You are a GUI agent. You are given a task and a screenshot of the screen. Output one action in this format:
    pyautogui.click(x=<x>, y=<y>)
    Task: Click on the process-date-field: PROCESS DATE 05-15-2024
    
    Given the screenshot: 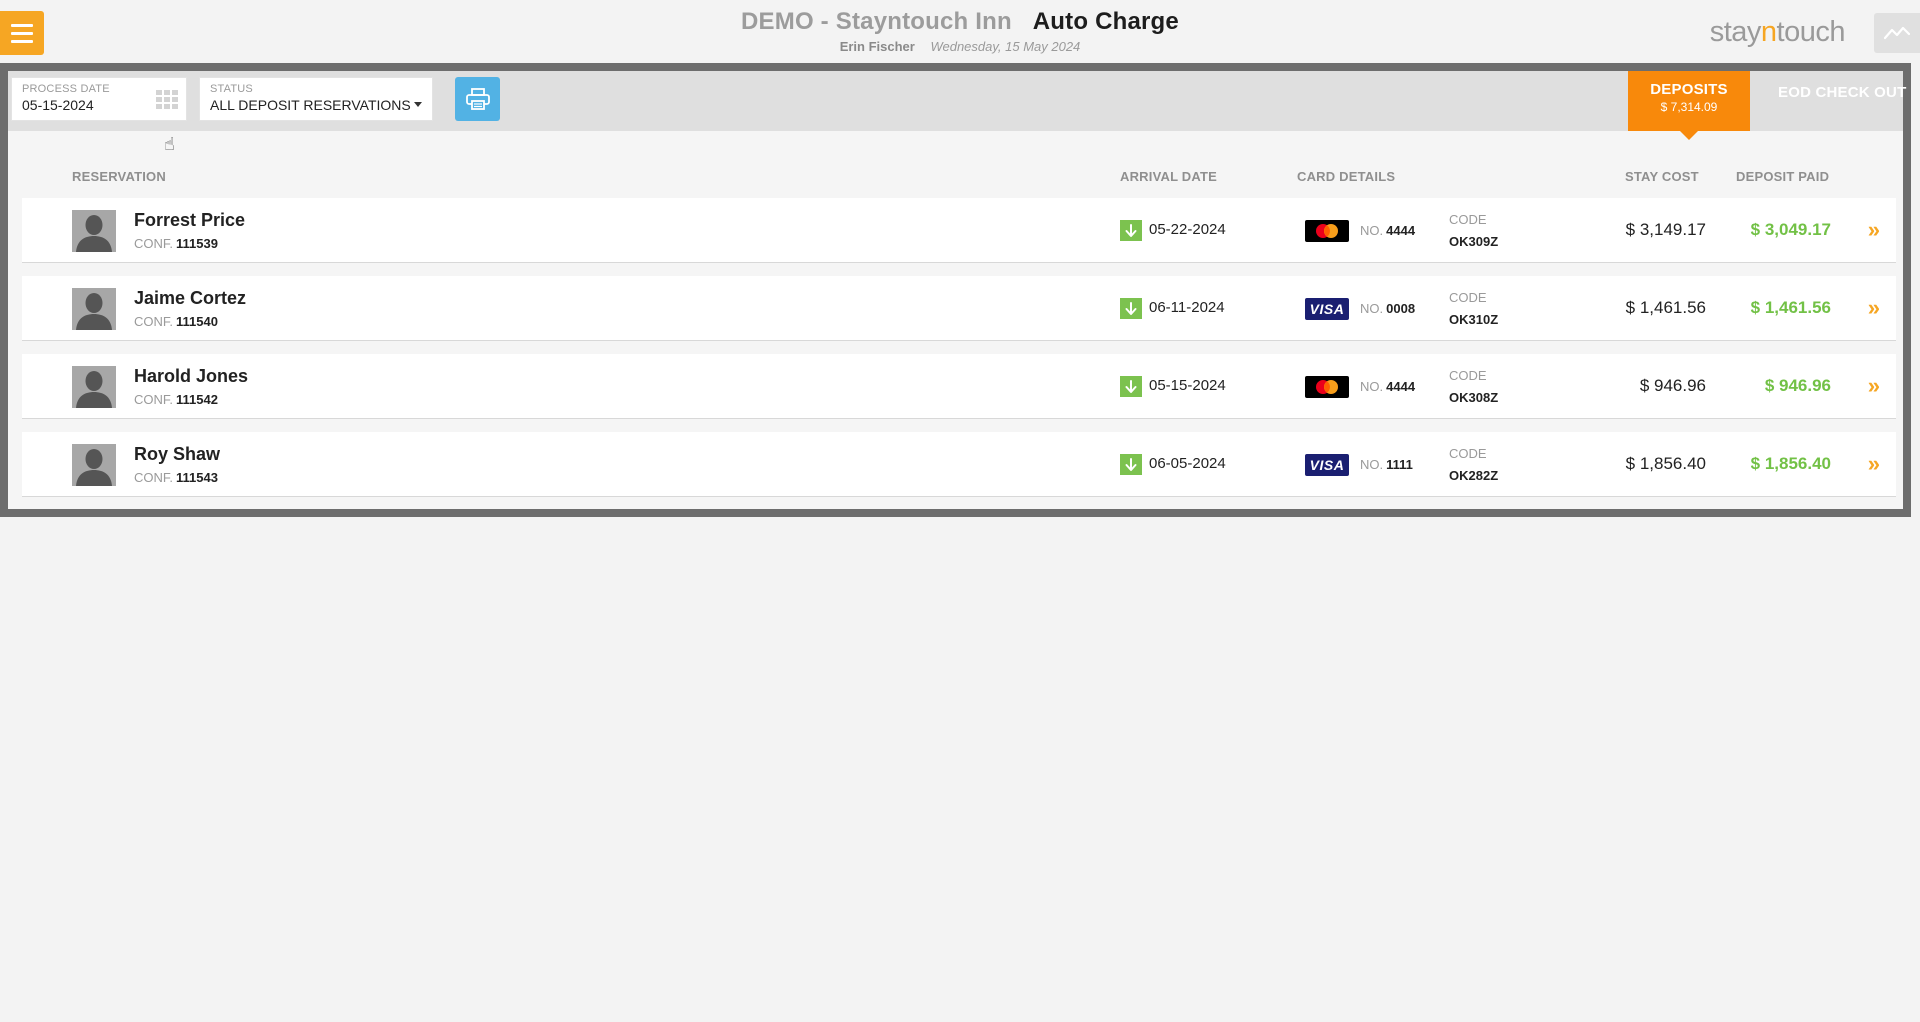 What is the action you would take?
    pyautogui.click(x=99, y=99)
    